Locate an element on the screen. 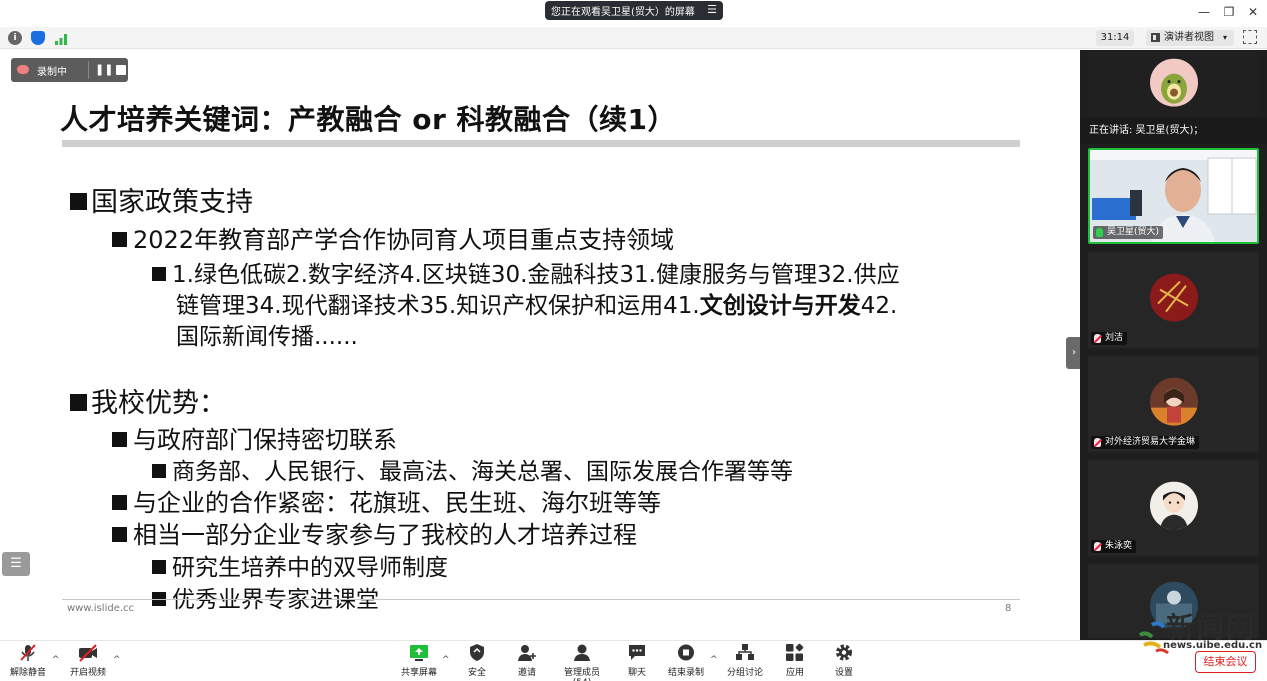  areas-line2-highlight: 文创设计与开发 is located at coordinates (780, 306).